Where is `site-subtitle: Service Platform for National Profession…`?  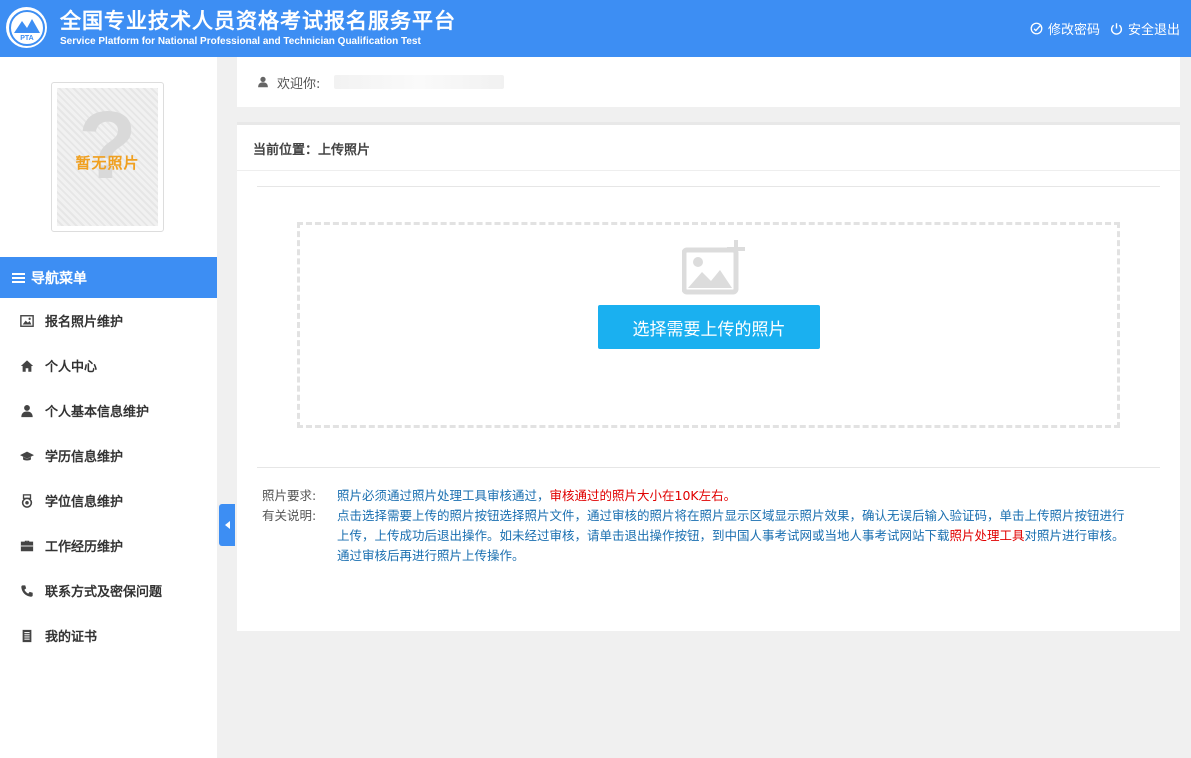 site-subtitle: Service Platform for National Profession… is located at coordinates (240, 41).